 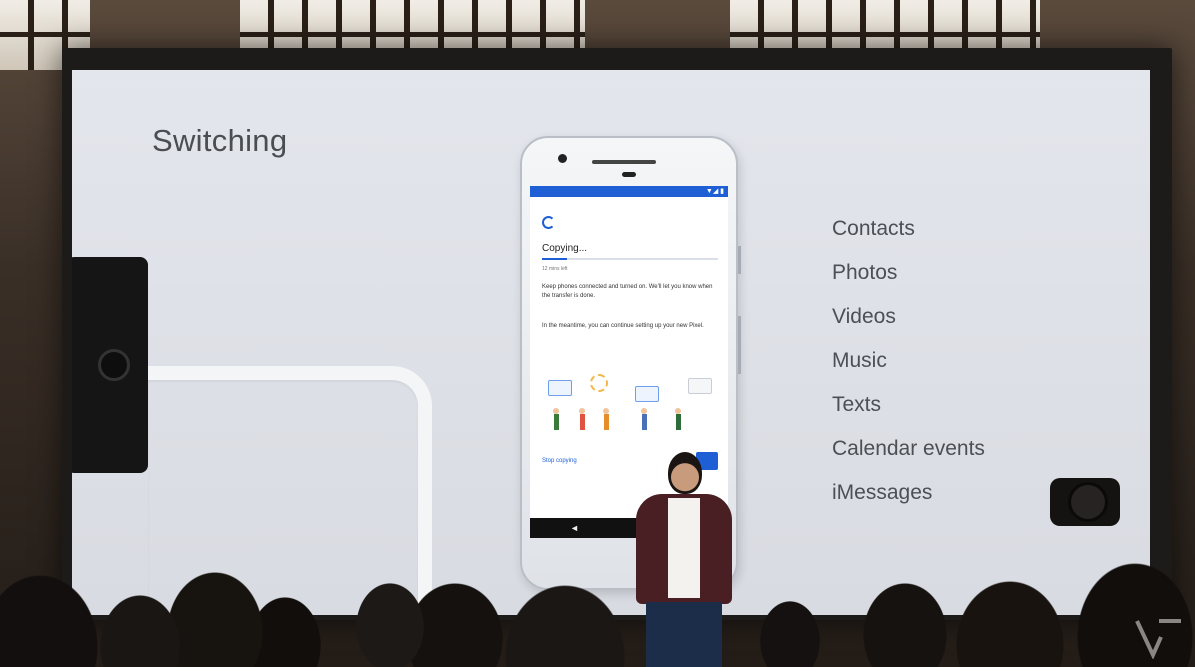 What do you see at coordinates (1158, 639) in the screenshot?
I see `verge-logo` at bounding box center [1158, 639].